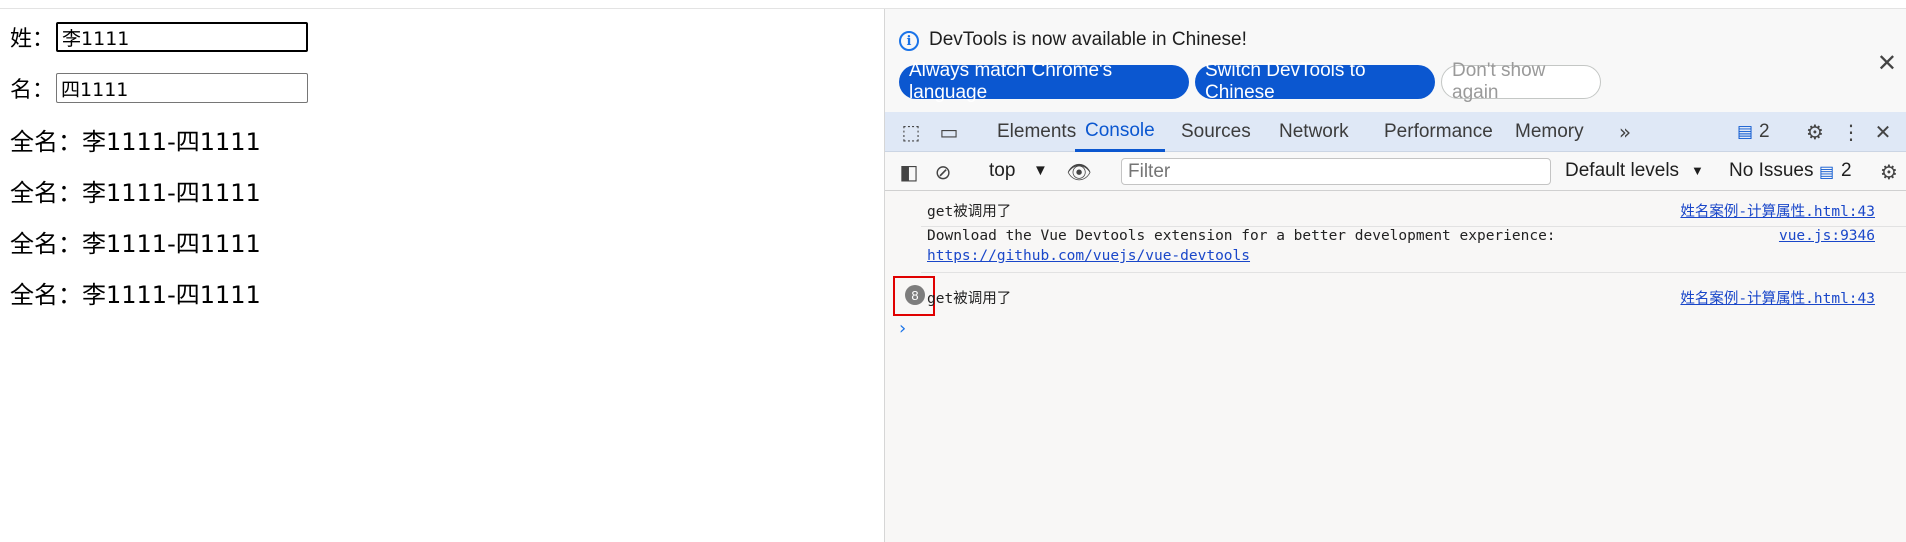  What do you see at coordinates (953, 4) in the screenshot?
I see `browser-top-edge` at bounding box center [953, 4].